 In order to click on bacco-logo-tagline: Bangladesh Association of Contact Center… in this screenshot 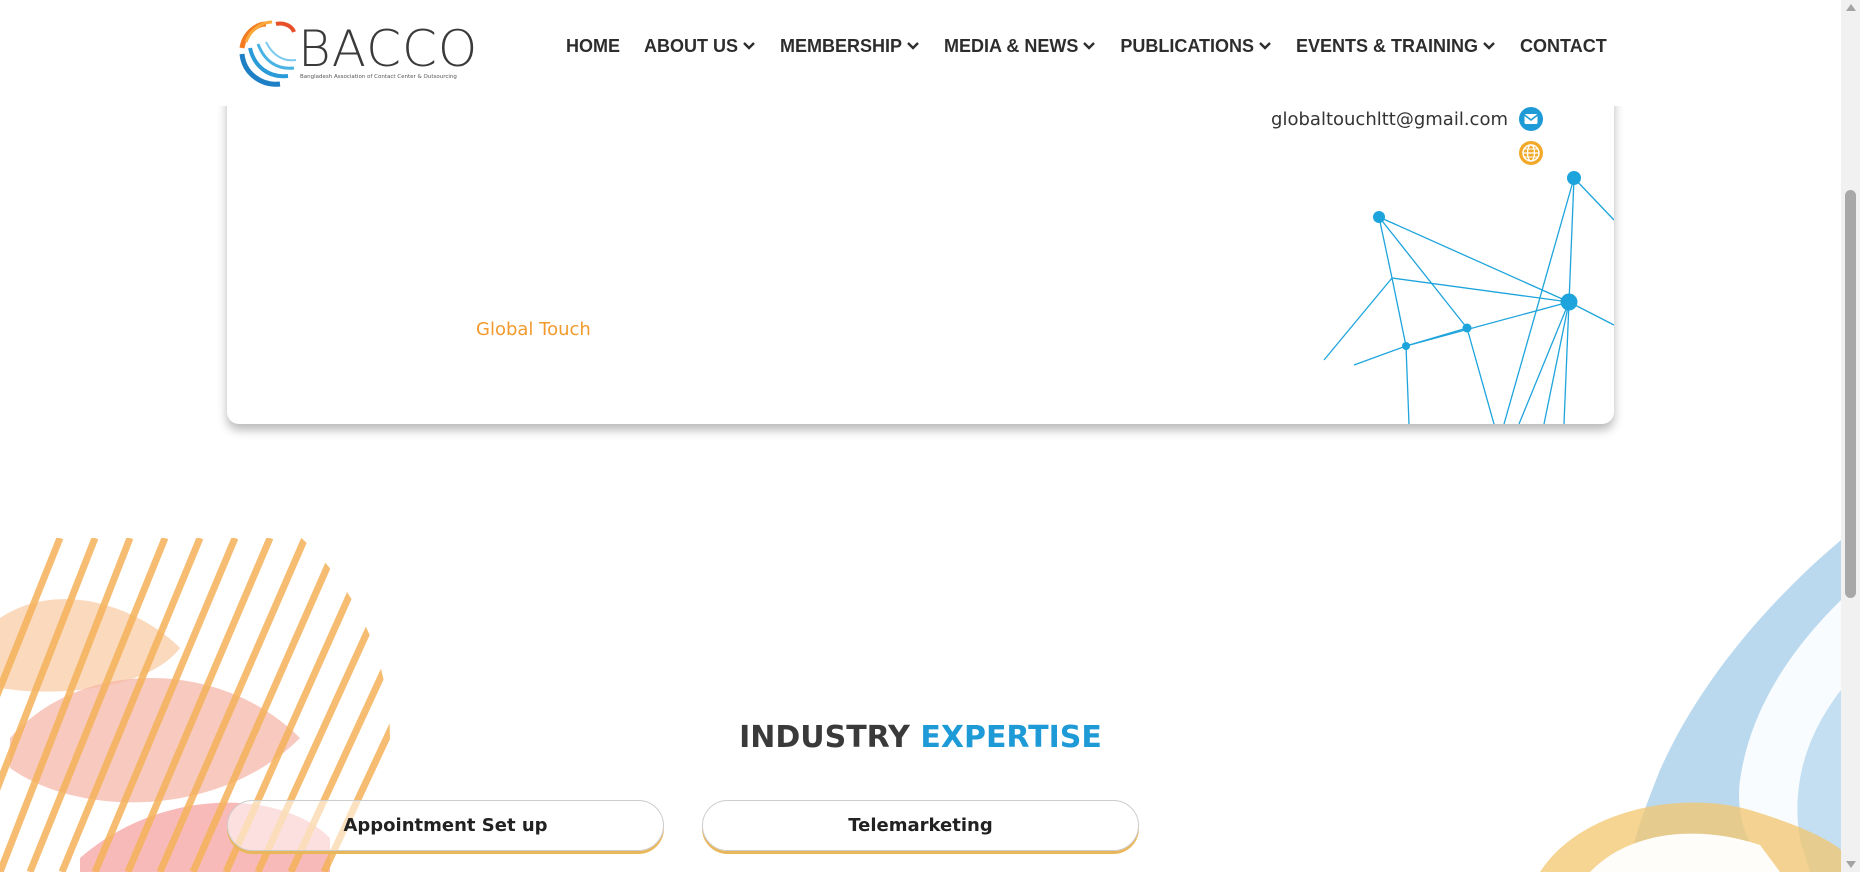, I will do `click(378, 77)`.